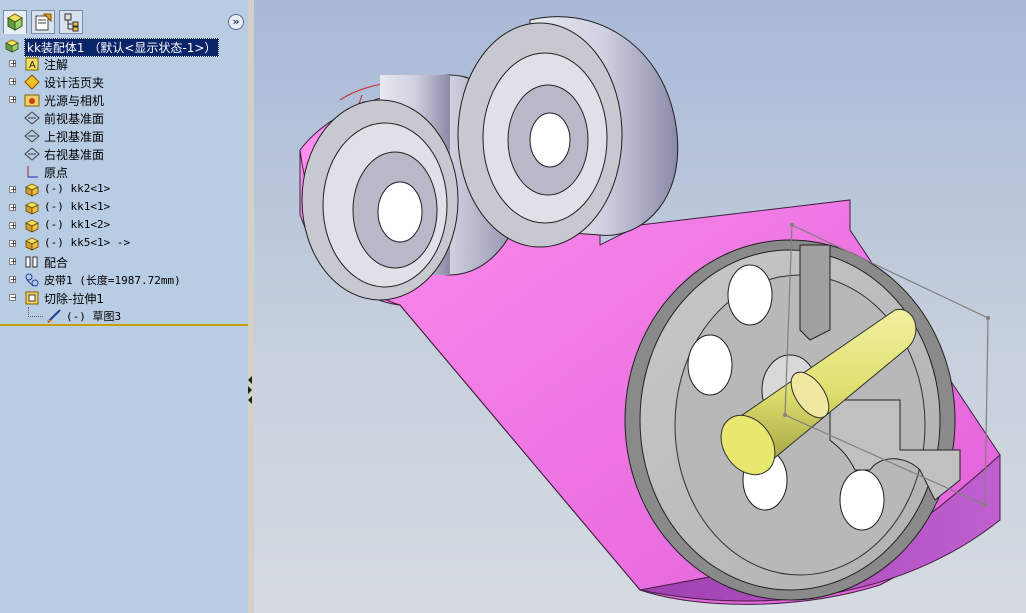 The image size is (1026, 613). What do you see at coordinates (124, 262) in the screenshot?
I see `tree-item: + 配合` at bounding box center [124, 262].